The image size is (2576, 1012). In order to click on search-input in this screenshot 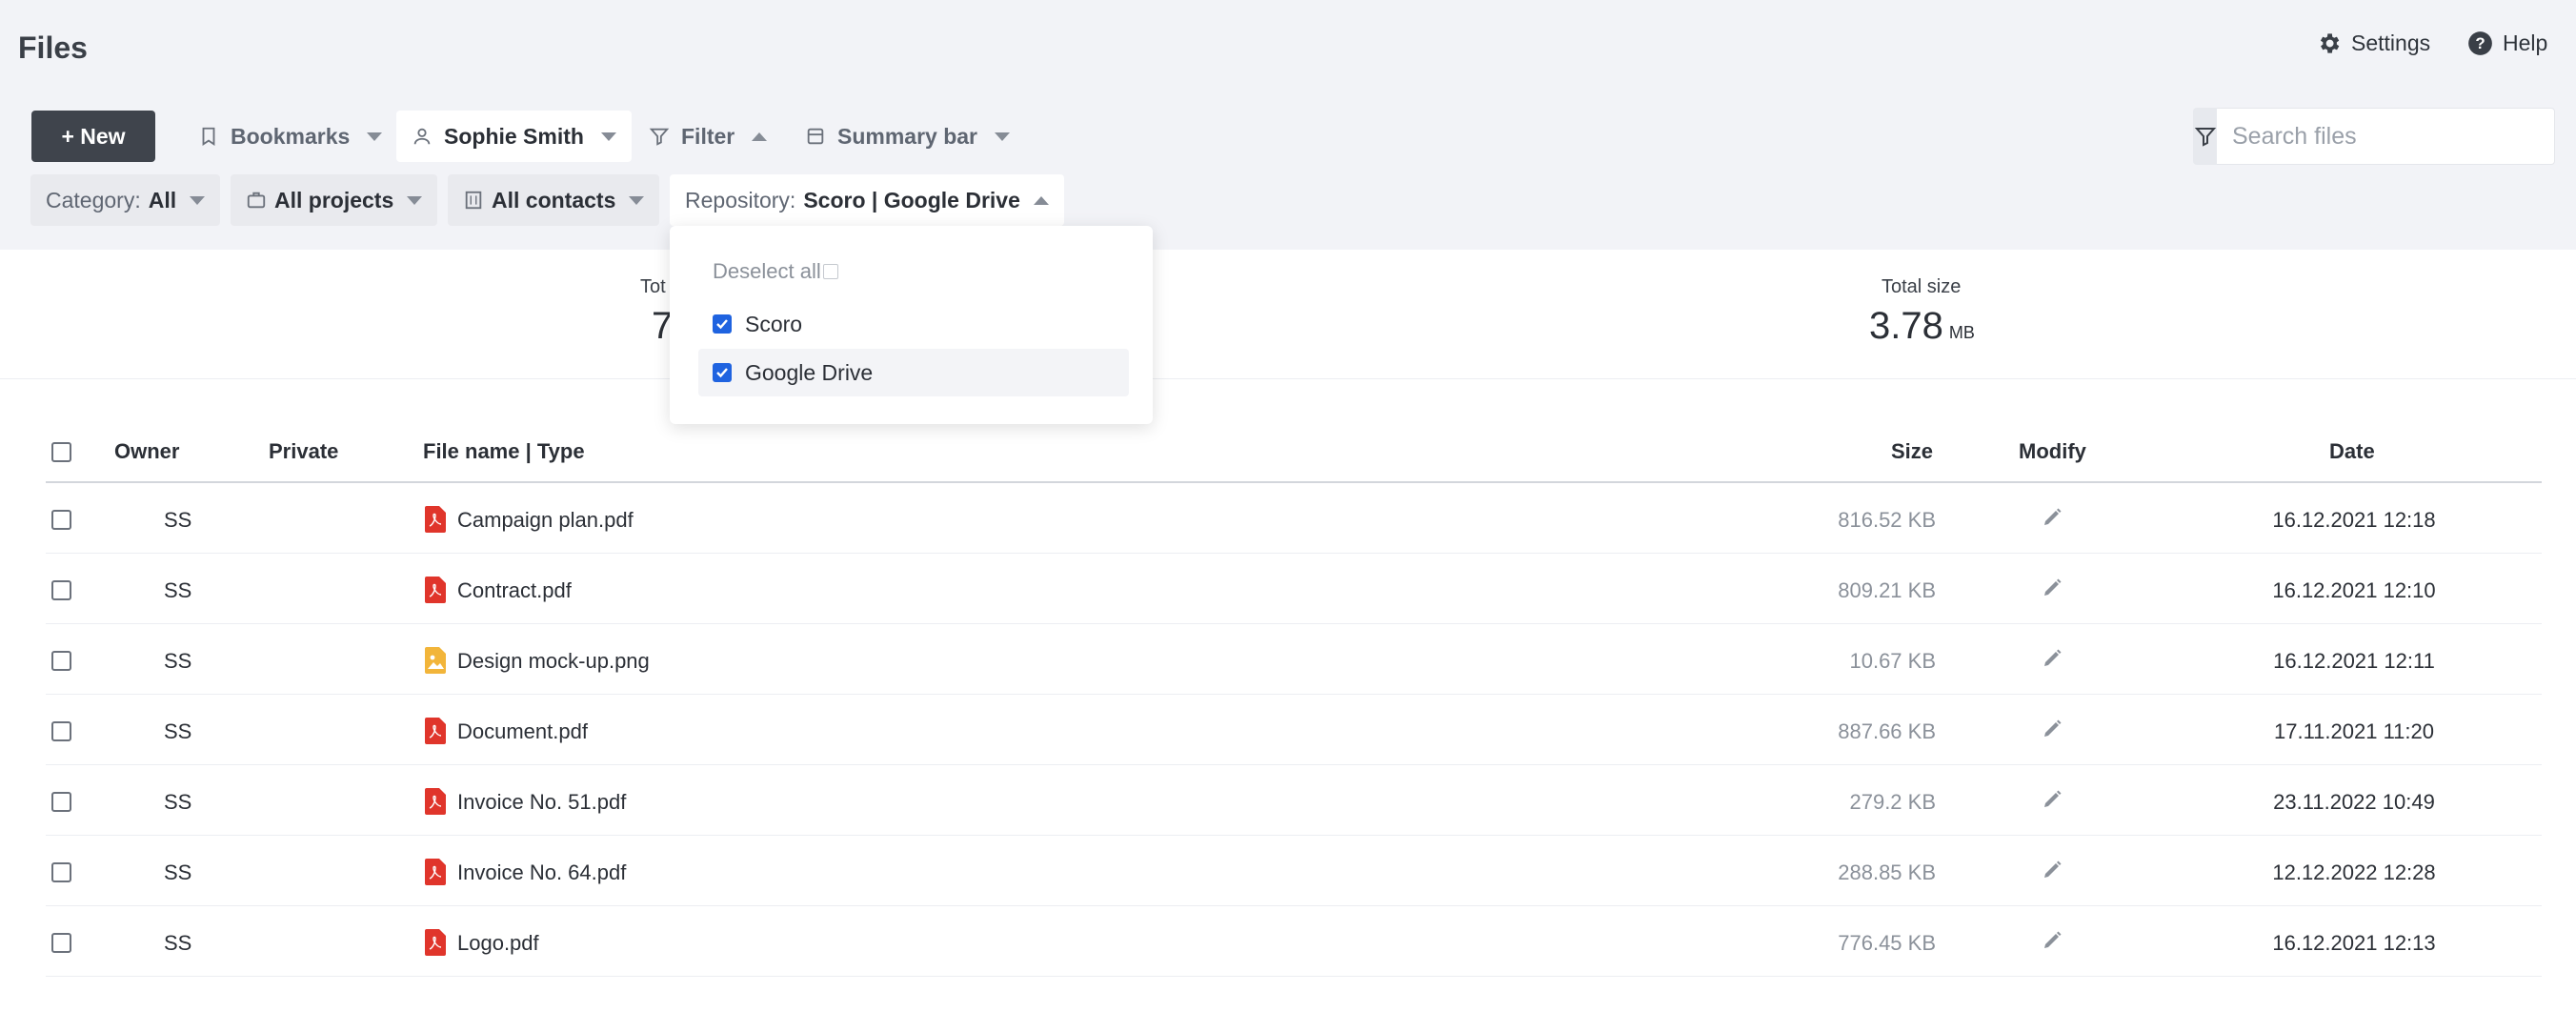, I will do `click(2386, 136)`.